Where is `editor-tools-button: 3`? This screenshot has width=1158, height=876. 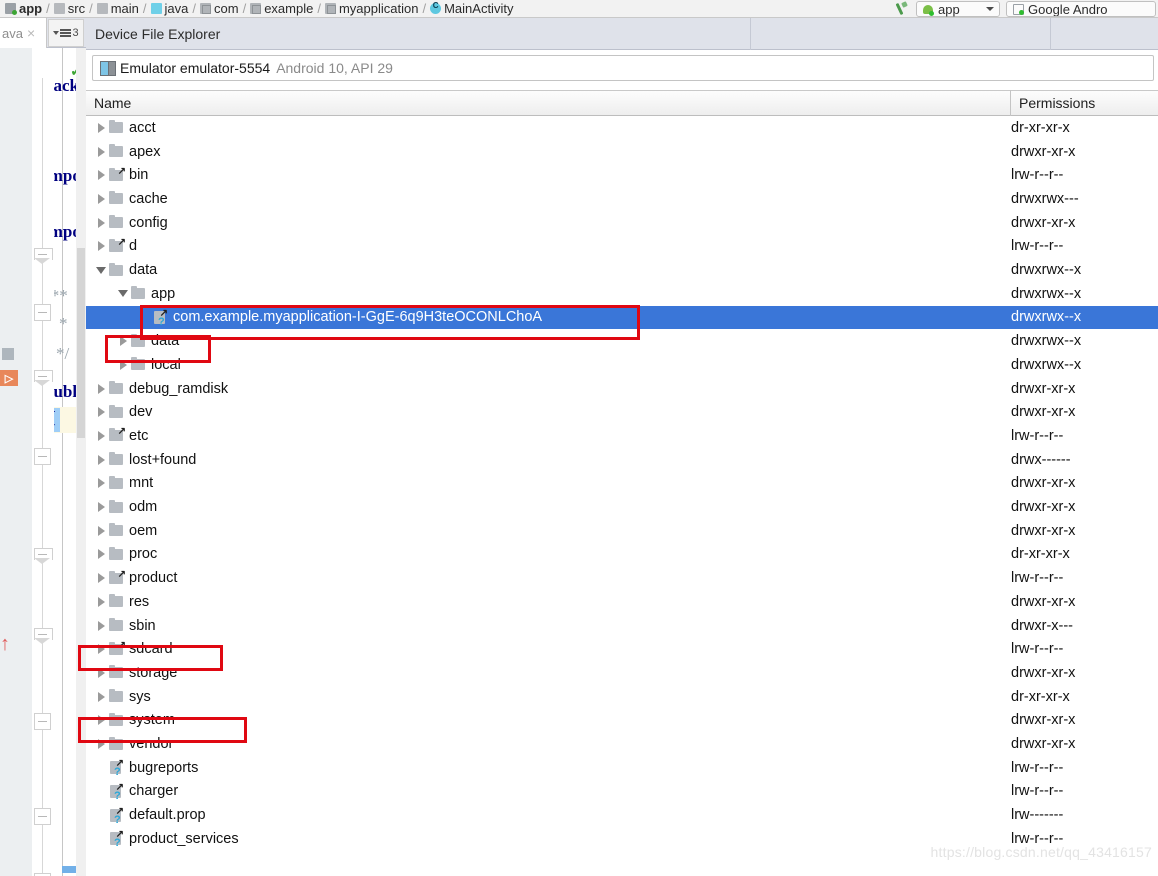 editor-tools-button: 3 is located at coordinates (66, 33).